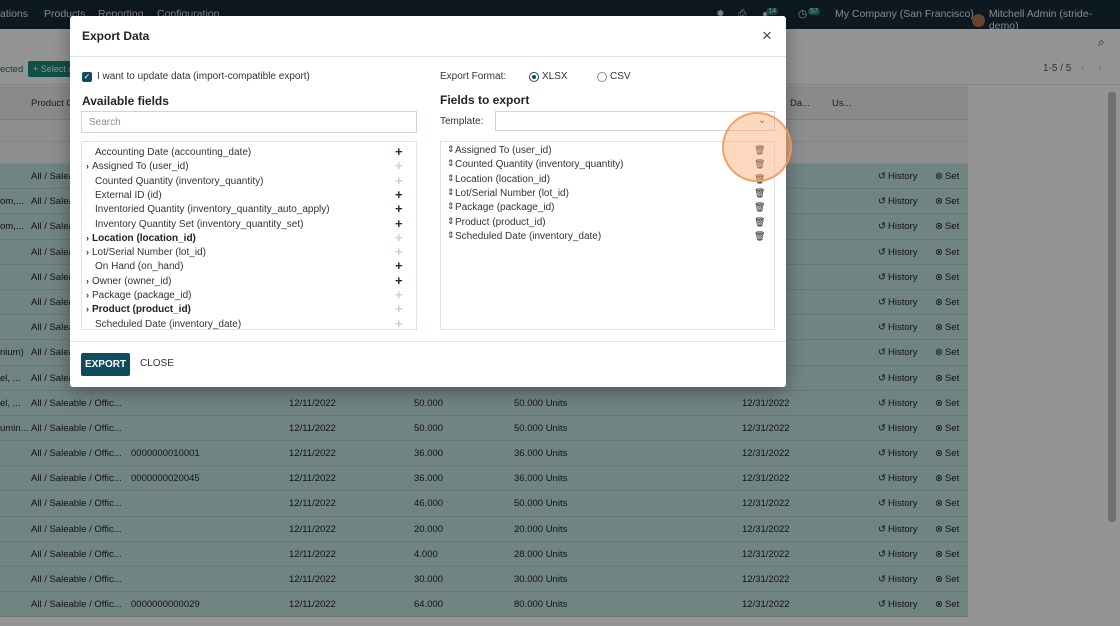 Image resolution: width=1120 pixels, height=626 pixels. I want to click on radio-unselected-icon, so click(602, 76).